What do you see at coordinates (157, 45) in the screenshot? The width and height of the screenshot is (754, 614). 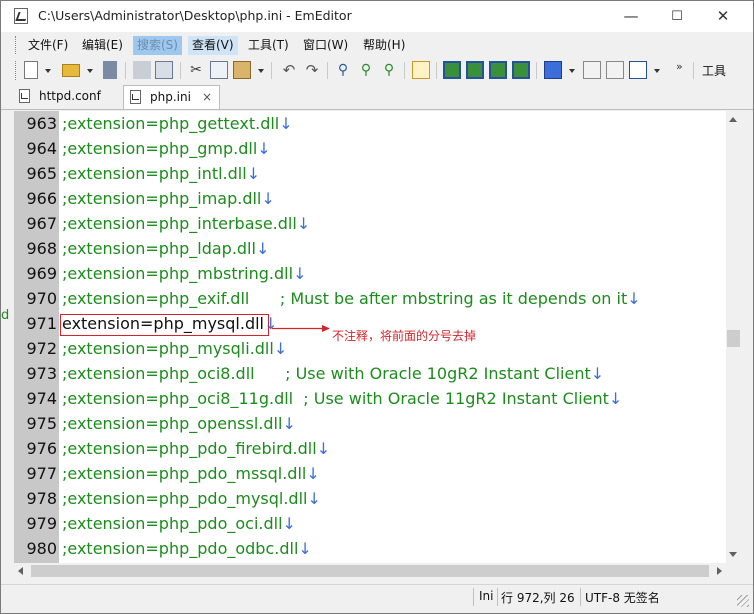 I see `menu-search: 搜索(S)` at bounding box center [157, 45].